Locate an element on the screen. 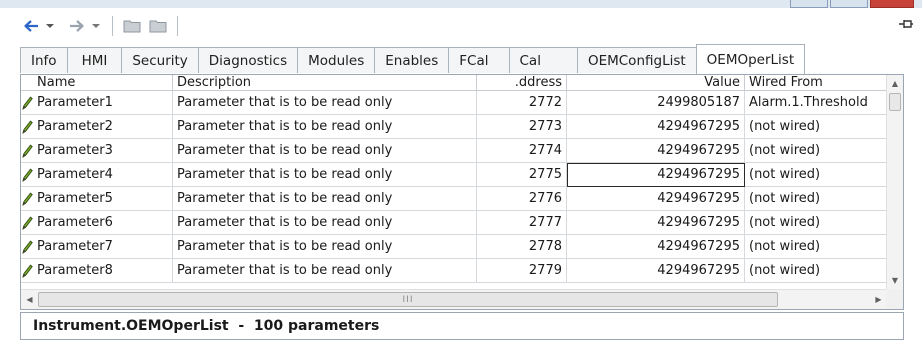 This screenshot has width=922, height=347. scroll-left-arrow-icon: ◀ is located at coordinates (29, 299).